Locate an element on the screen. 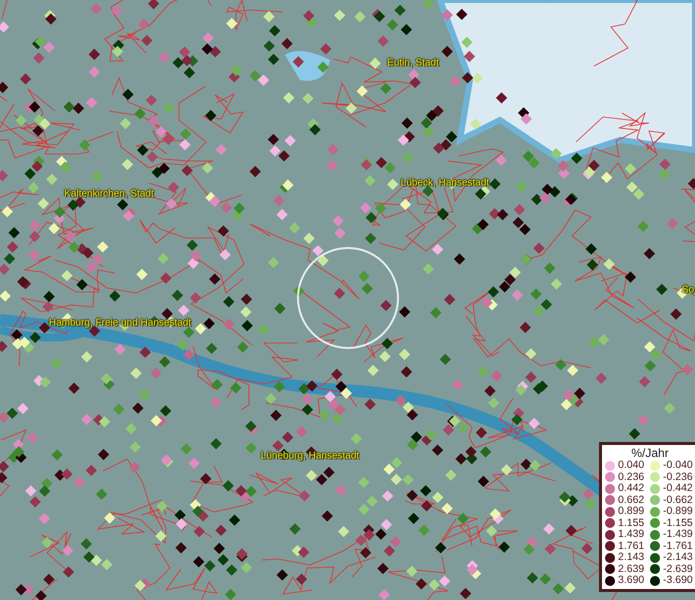  legend-value: -3.690 is located at coordinates (678, 580).